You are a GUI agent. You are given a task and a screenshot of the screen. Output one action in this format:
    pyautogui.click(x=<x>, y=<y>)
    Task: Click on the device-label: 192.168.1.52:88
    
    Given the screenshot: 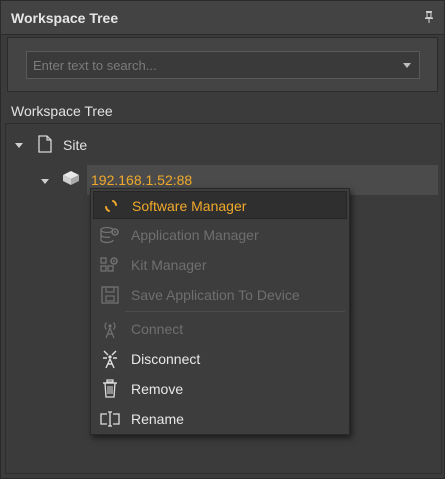 What is the action you would take?
    pyautogui.click(x=142, y=180)
    